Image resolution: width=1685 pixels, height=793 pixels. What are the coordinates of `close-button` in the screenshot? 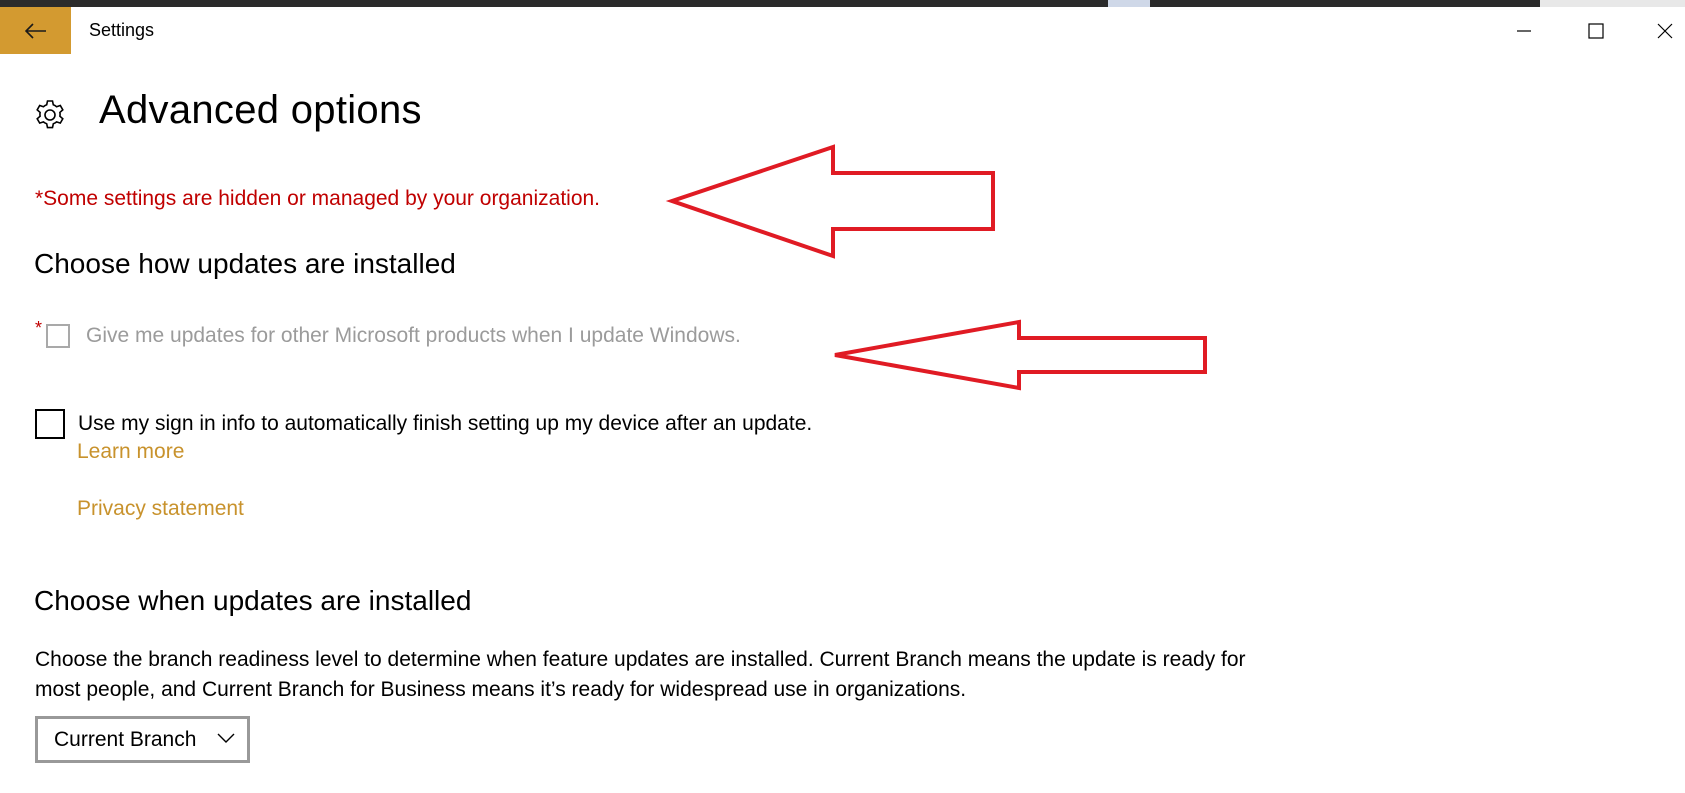 It's located at (1660, 30).